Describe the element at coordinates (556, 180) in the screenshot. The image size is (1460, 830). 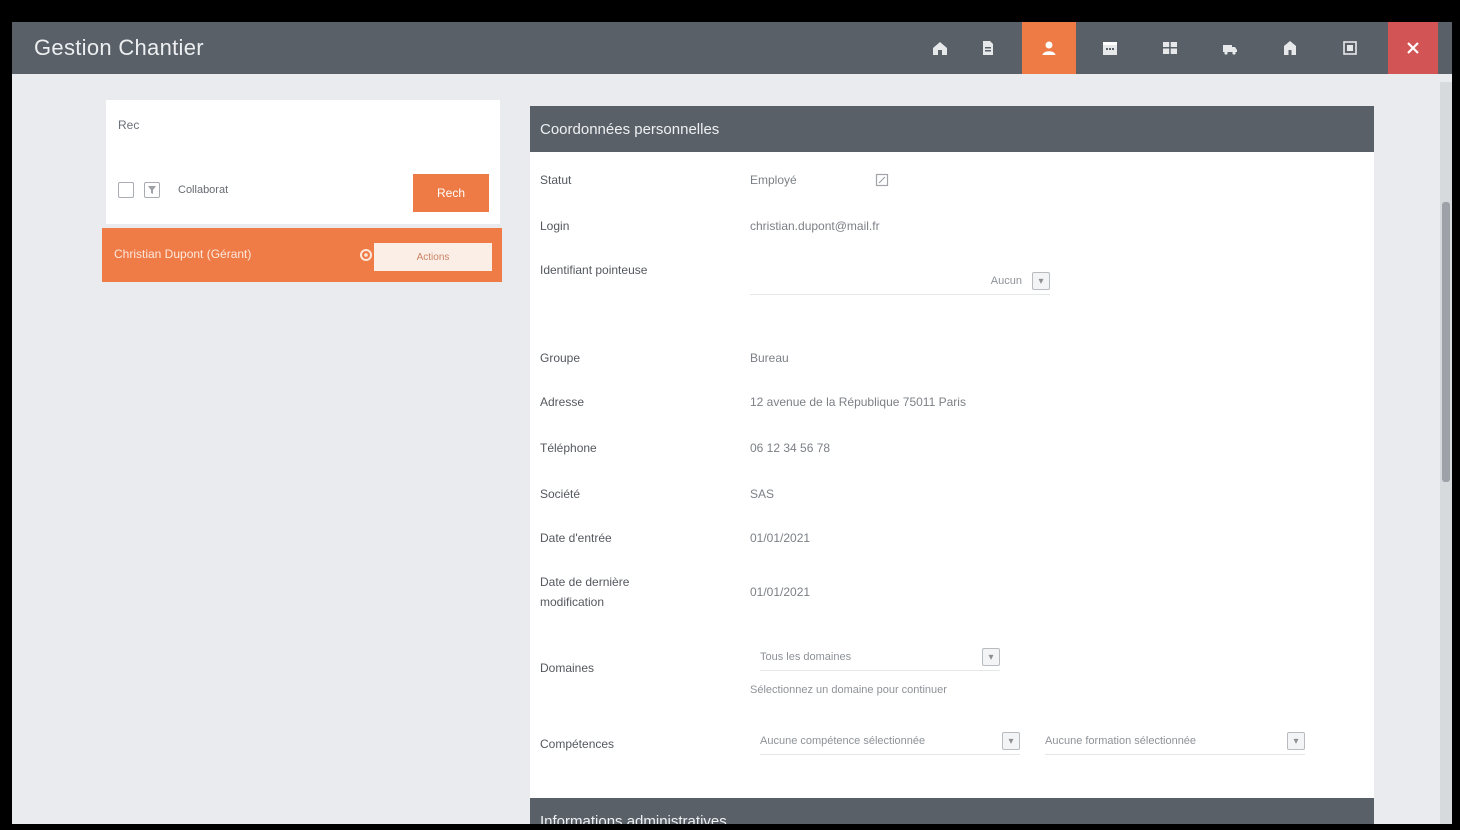
I see `field-label: Statut` at that location.